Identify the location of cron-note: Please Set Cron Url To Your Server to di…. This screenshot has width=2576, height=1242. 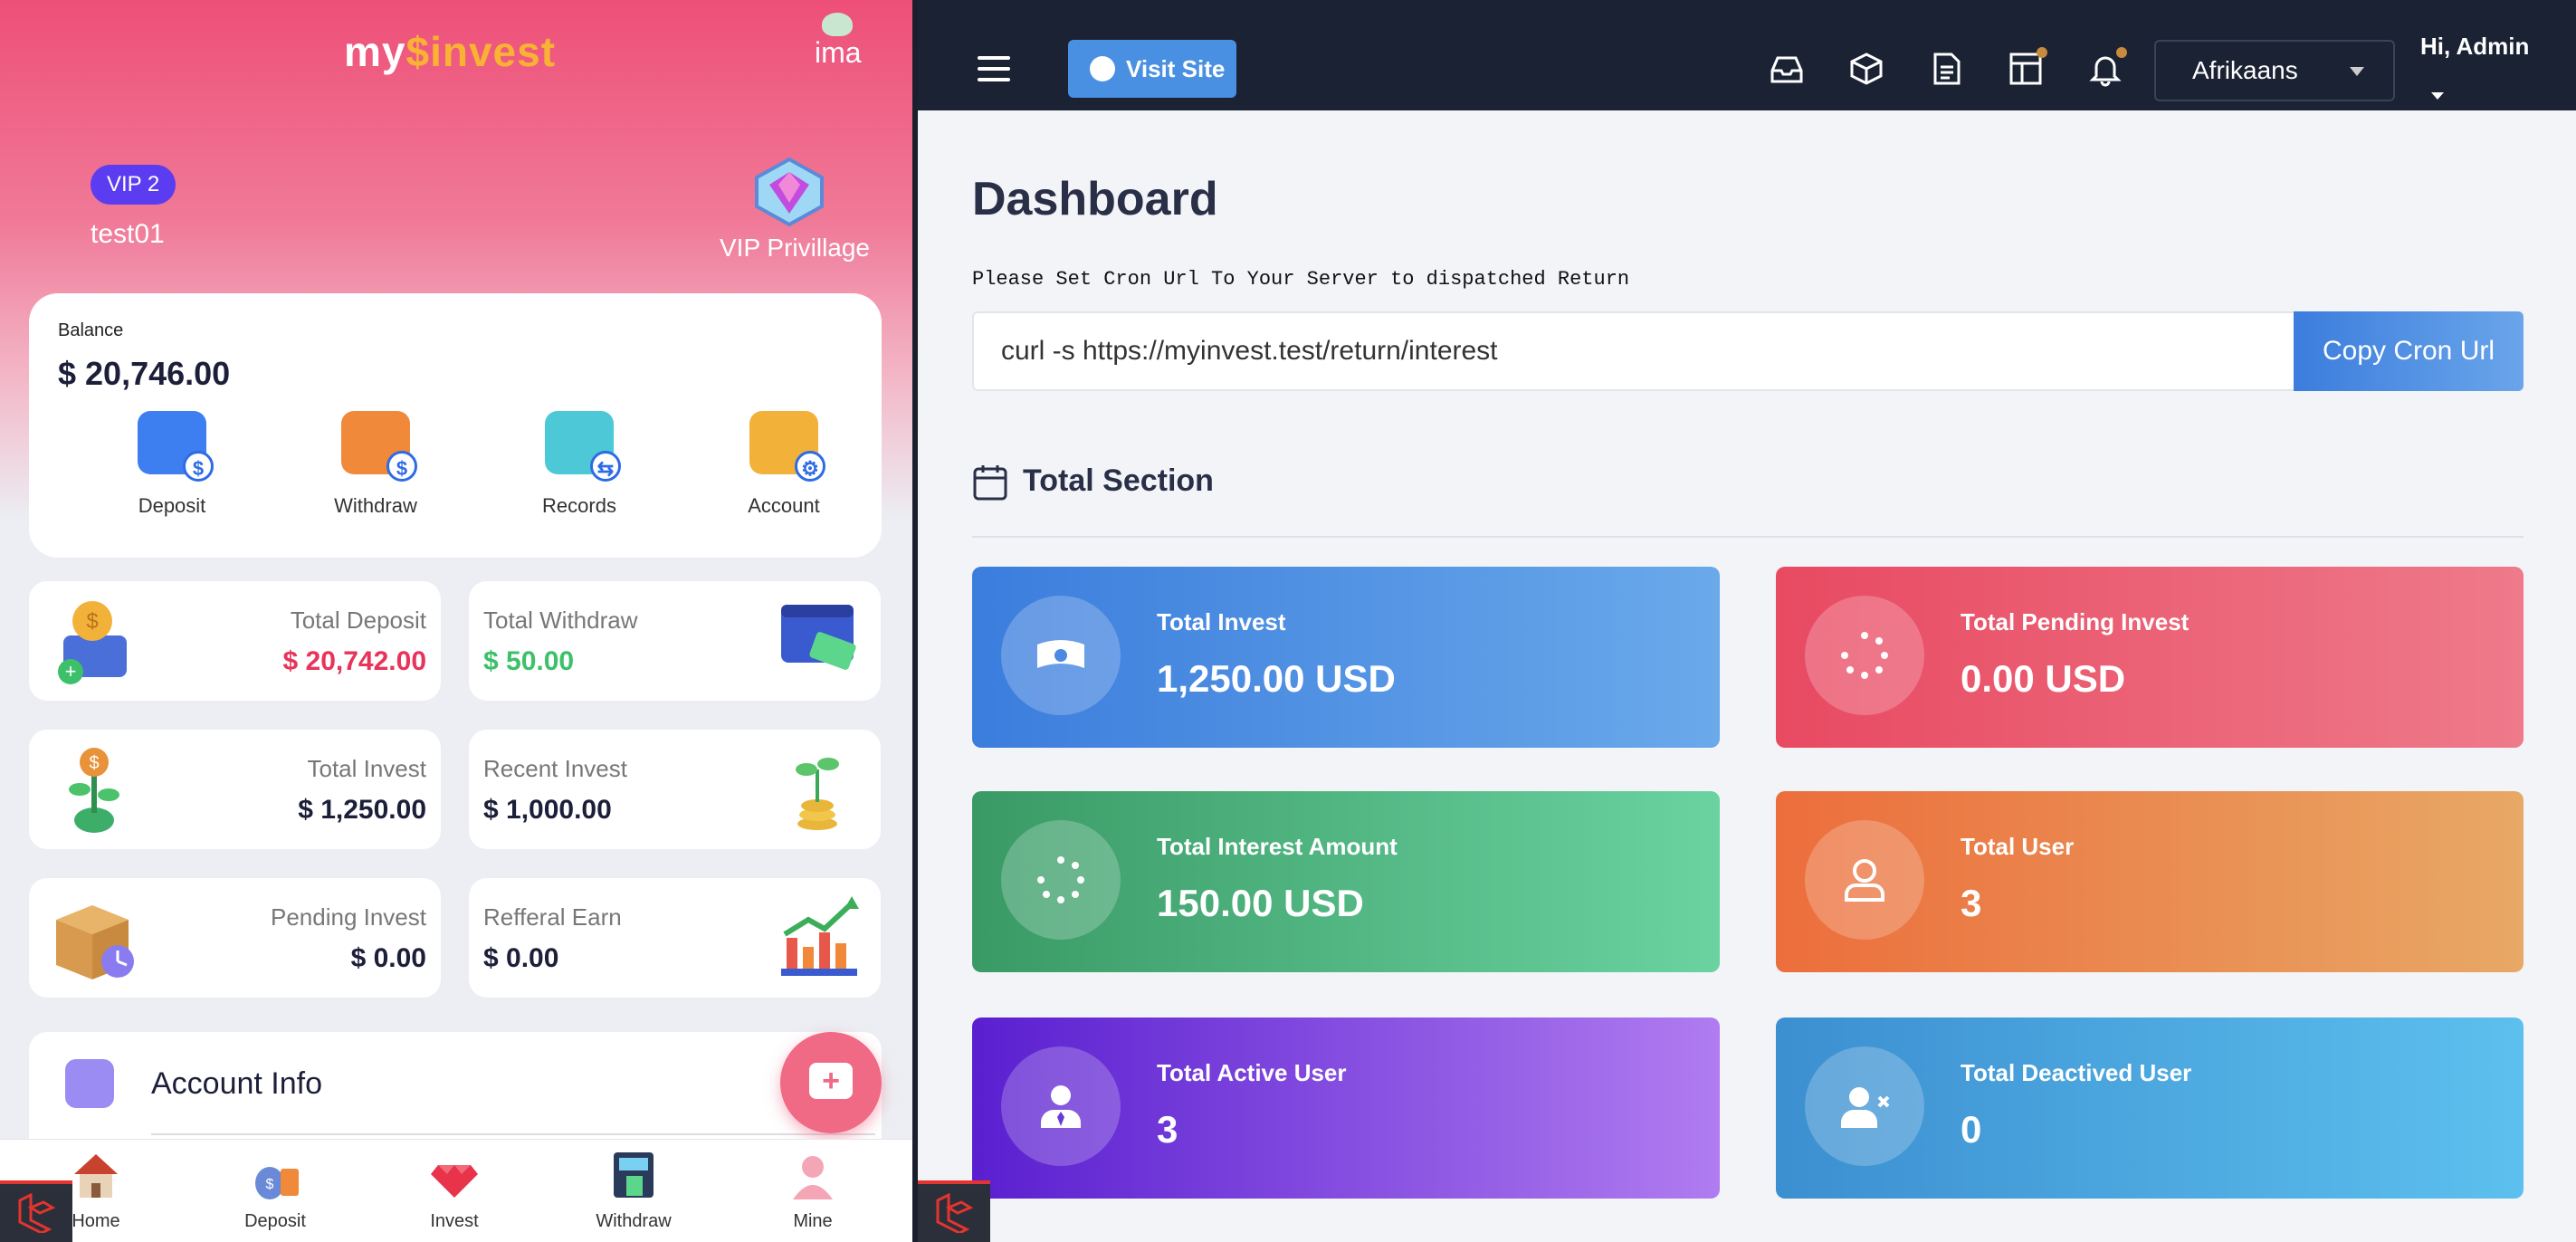
(1301, 279).